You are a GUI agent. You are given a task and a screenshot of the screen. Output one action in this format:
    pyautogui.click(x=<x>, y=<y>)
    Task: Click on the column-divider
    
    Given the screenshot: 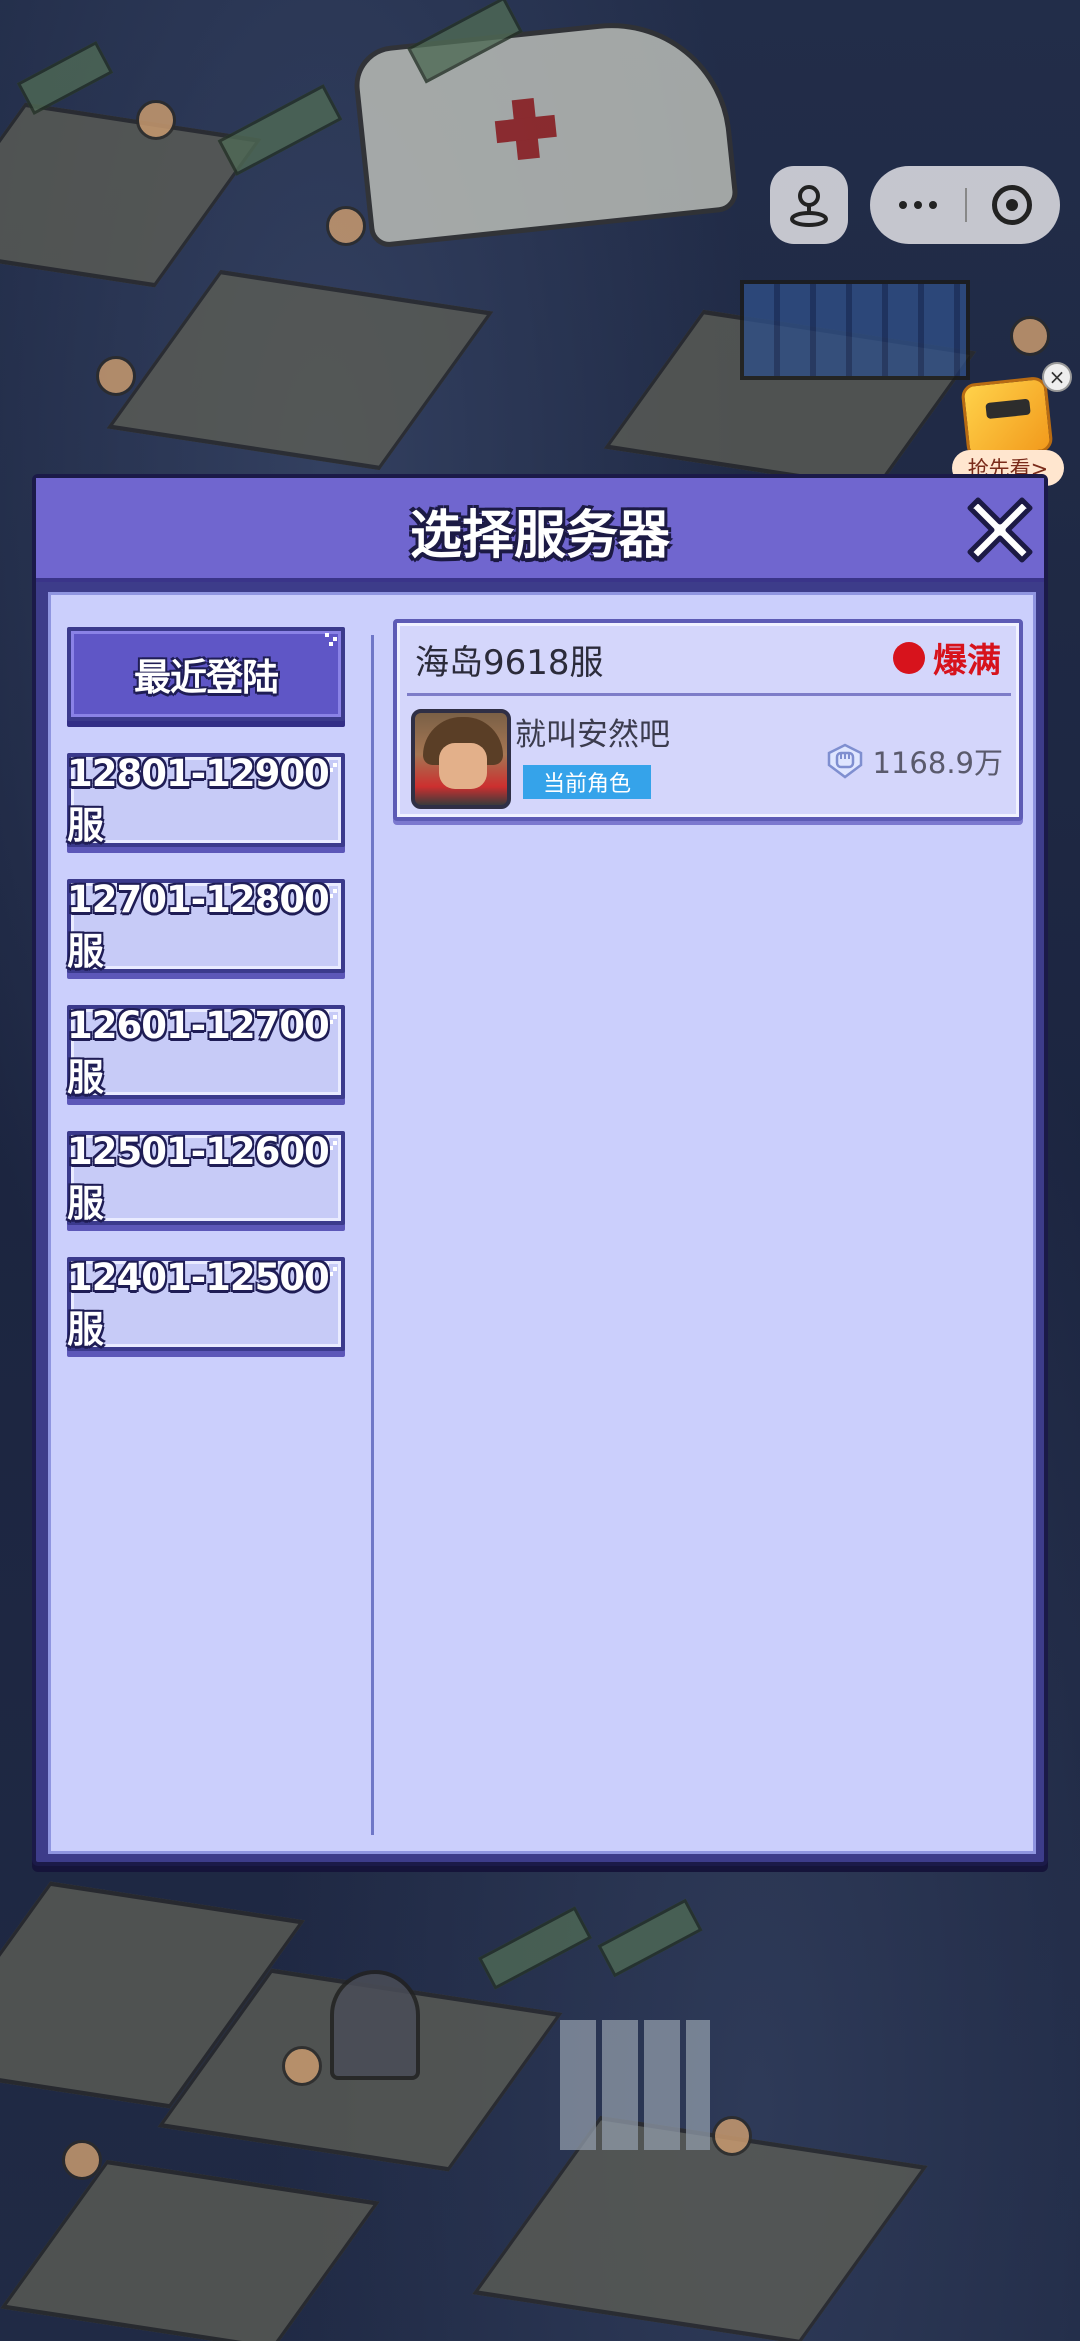 What is the action you would take?
    pyautogui.click(x=372, y=1235)
    